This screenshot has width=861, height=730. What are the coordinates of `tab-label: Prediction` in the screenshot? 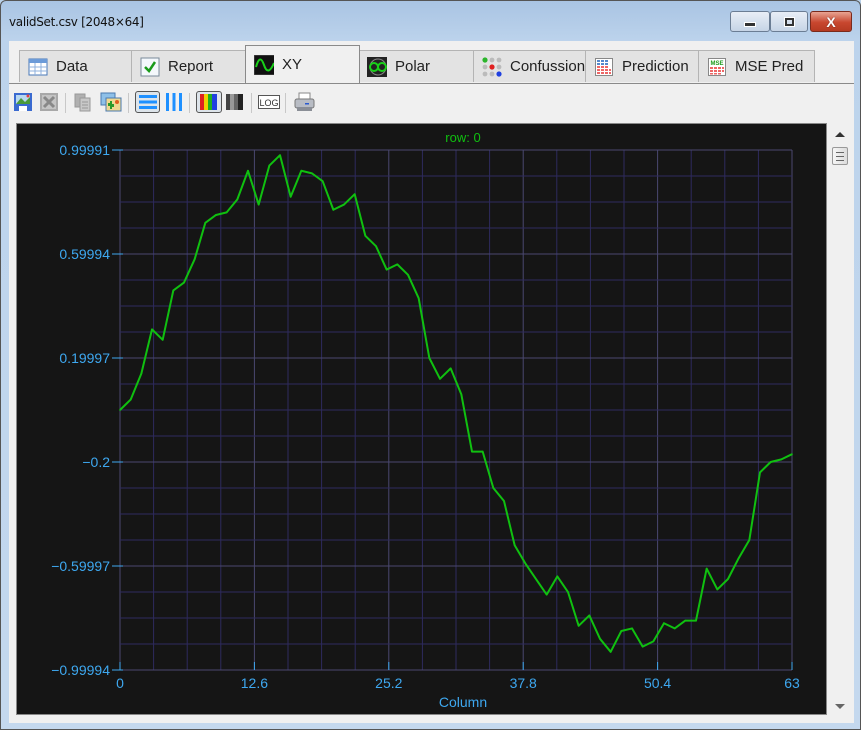 It's located at (655, 66).